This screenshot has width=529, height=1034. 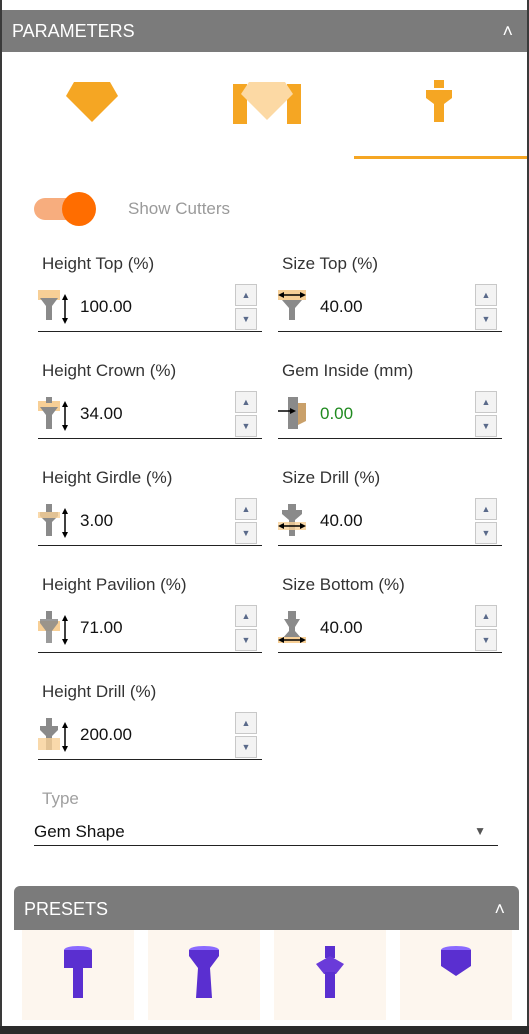 I want to click on height-crown-icon, so click(x=53, y=414).